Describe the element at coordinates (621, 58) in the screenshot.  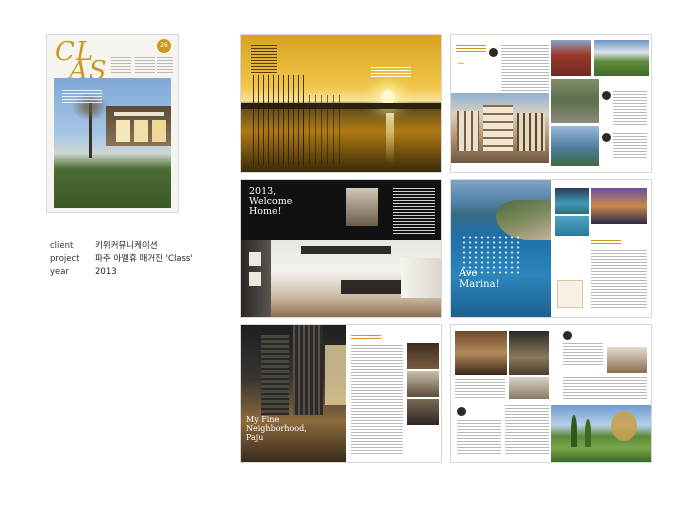
I see `photo-green-chalet` at that location.